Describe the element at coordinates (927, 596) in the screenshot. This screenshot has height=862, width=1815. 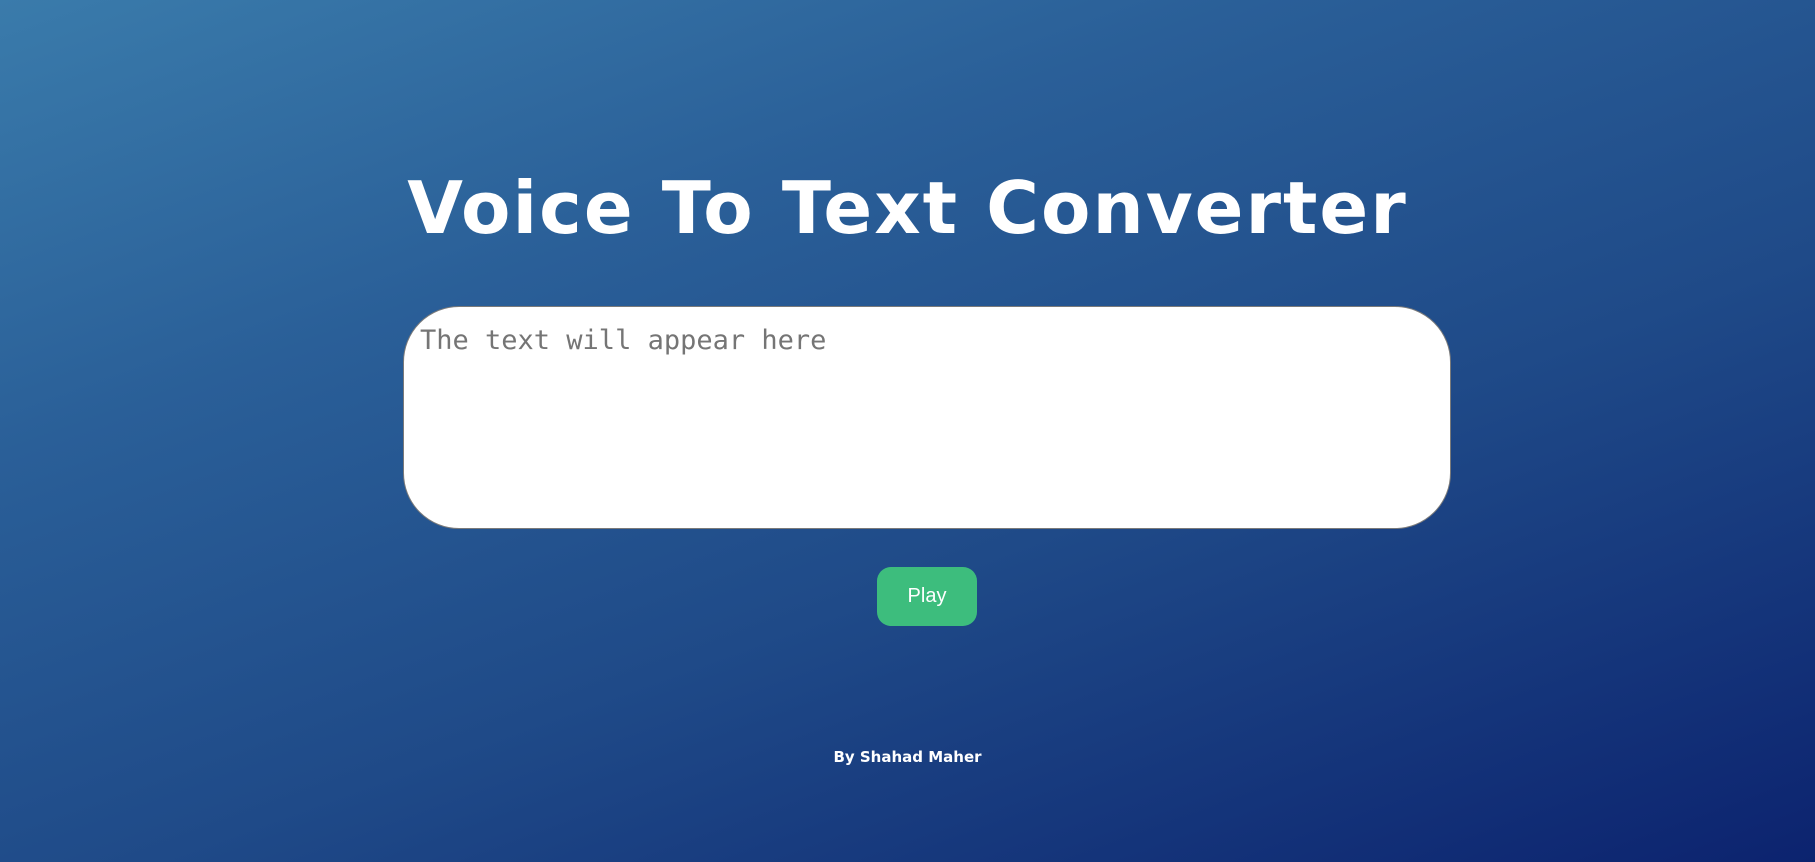
I see `play-button: Play` at that location.